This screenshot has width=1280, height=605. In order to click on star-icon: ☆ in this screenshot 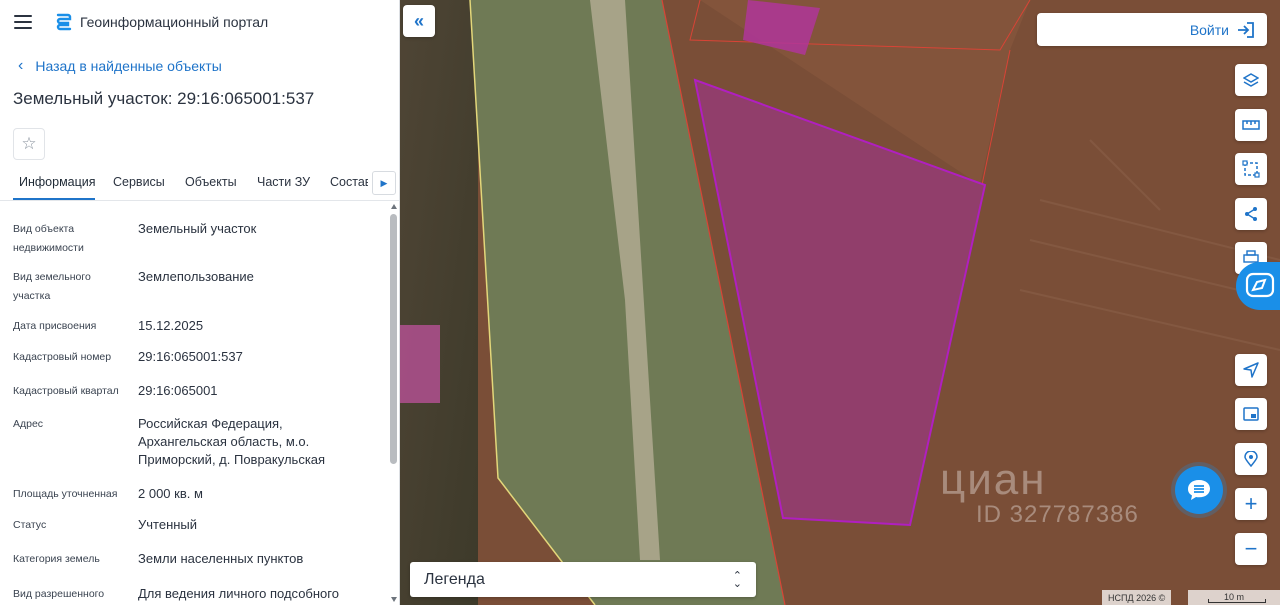, I will do `click(29, 143)`.